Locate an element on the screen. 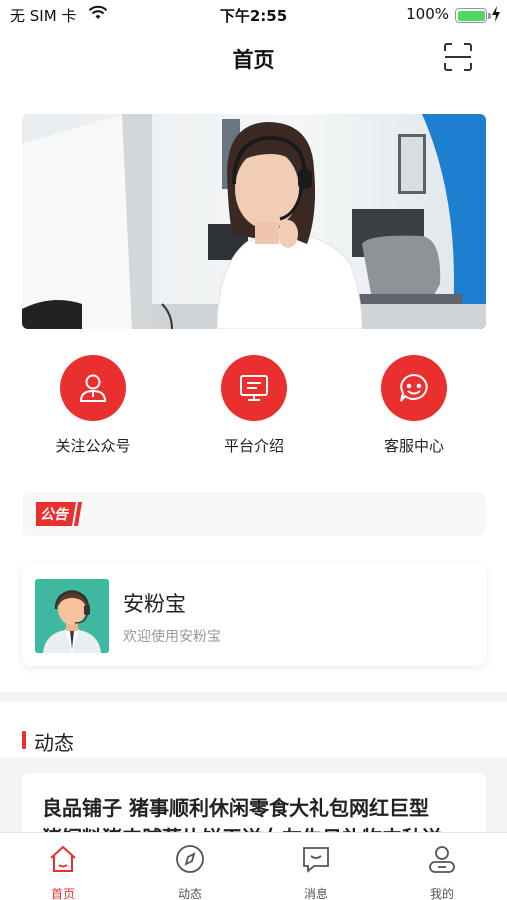 This screenshot has width=507, height=900. quick-action-label: 客服中心 is located at coordinates (413, 446).